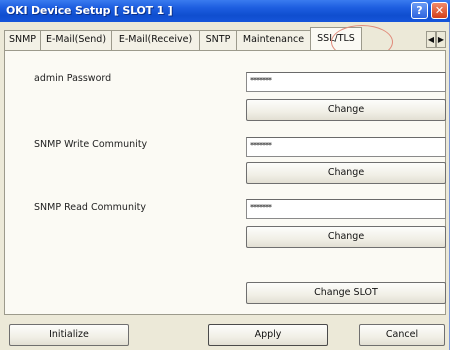 This screenshot has height=350, width=458. I want to click on admin-password-change-button: Change, so click(346, 110).